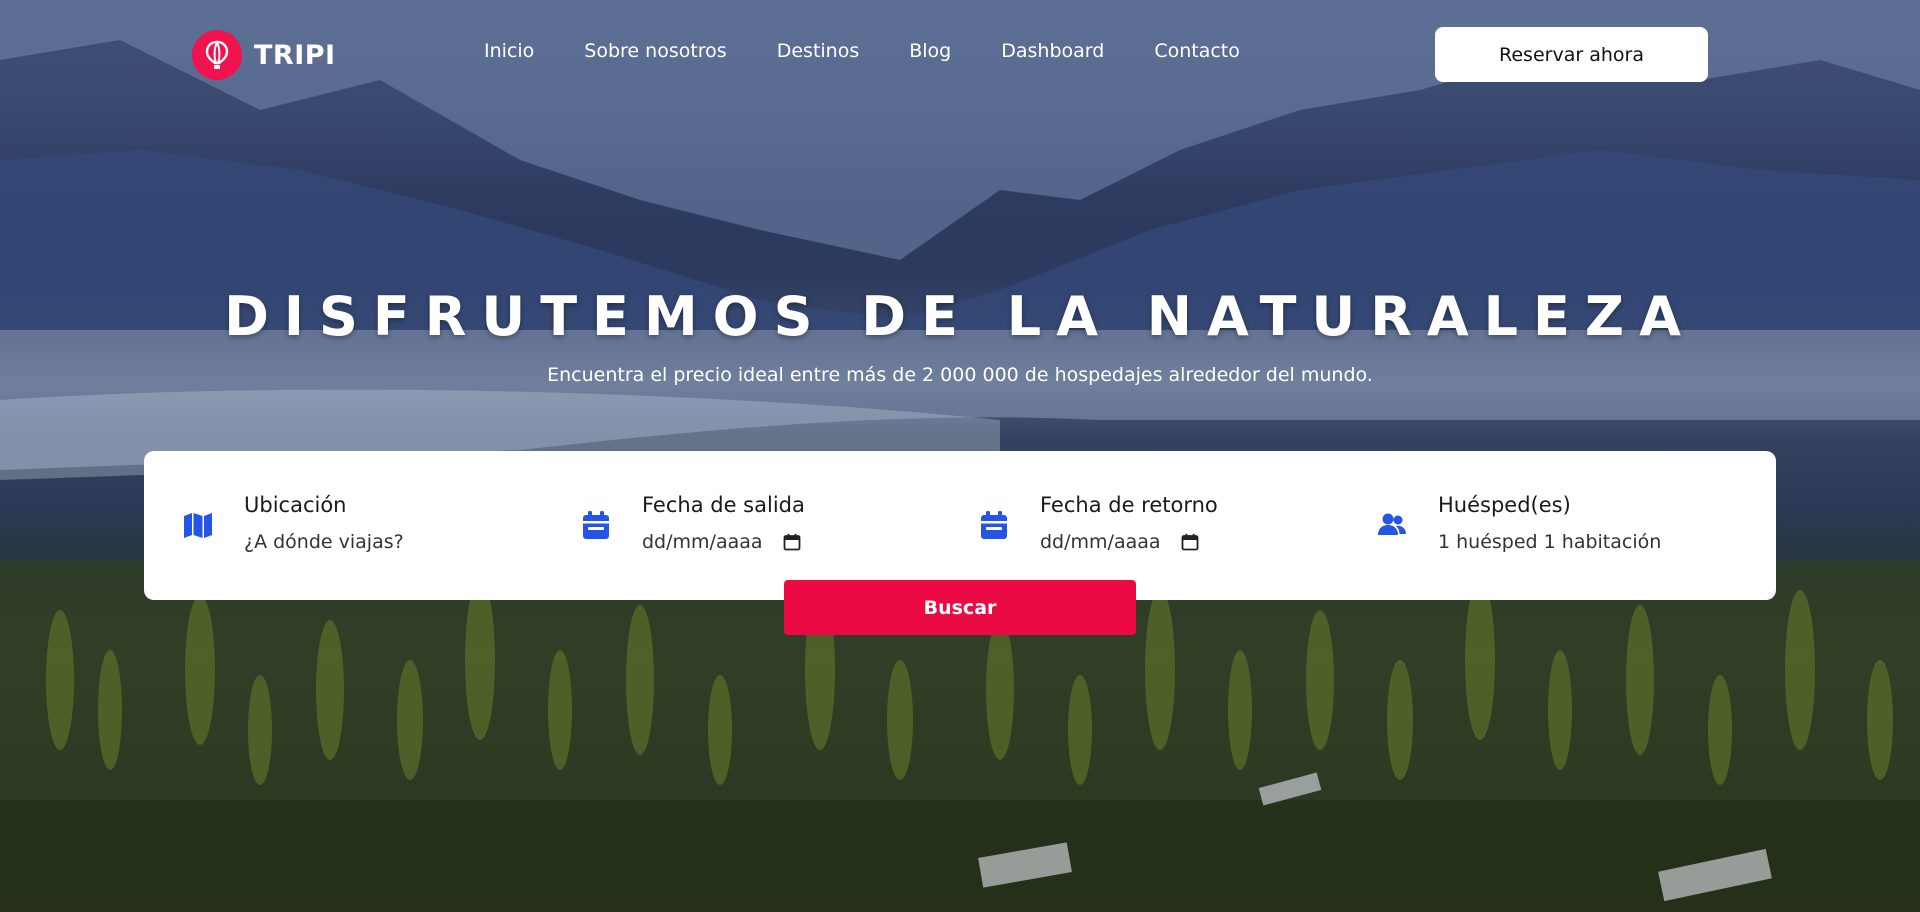 The height and width of the screenshot is (912, 1920). Describe the element at coordinates (1571, 54) in the screenshot. I see `book-now-button: Reservar ahora` at that location.